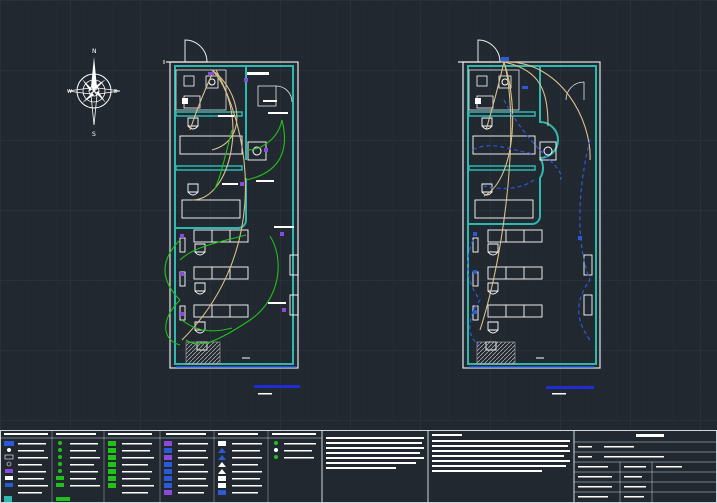  I want to click on compass-east-label: E, so click(115, 92).